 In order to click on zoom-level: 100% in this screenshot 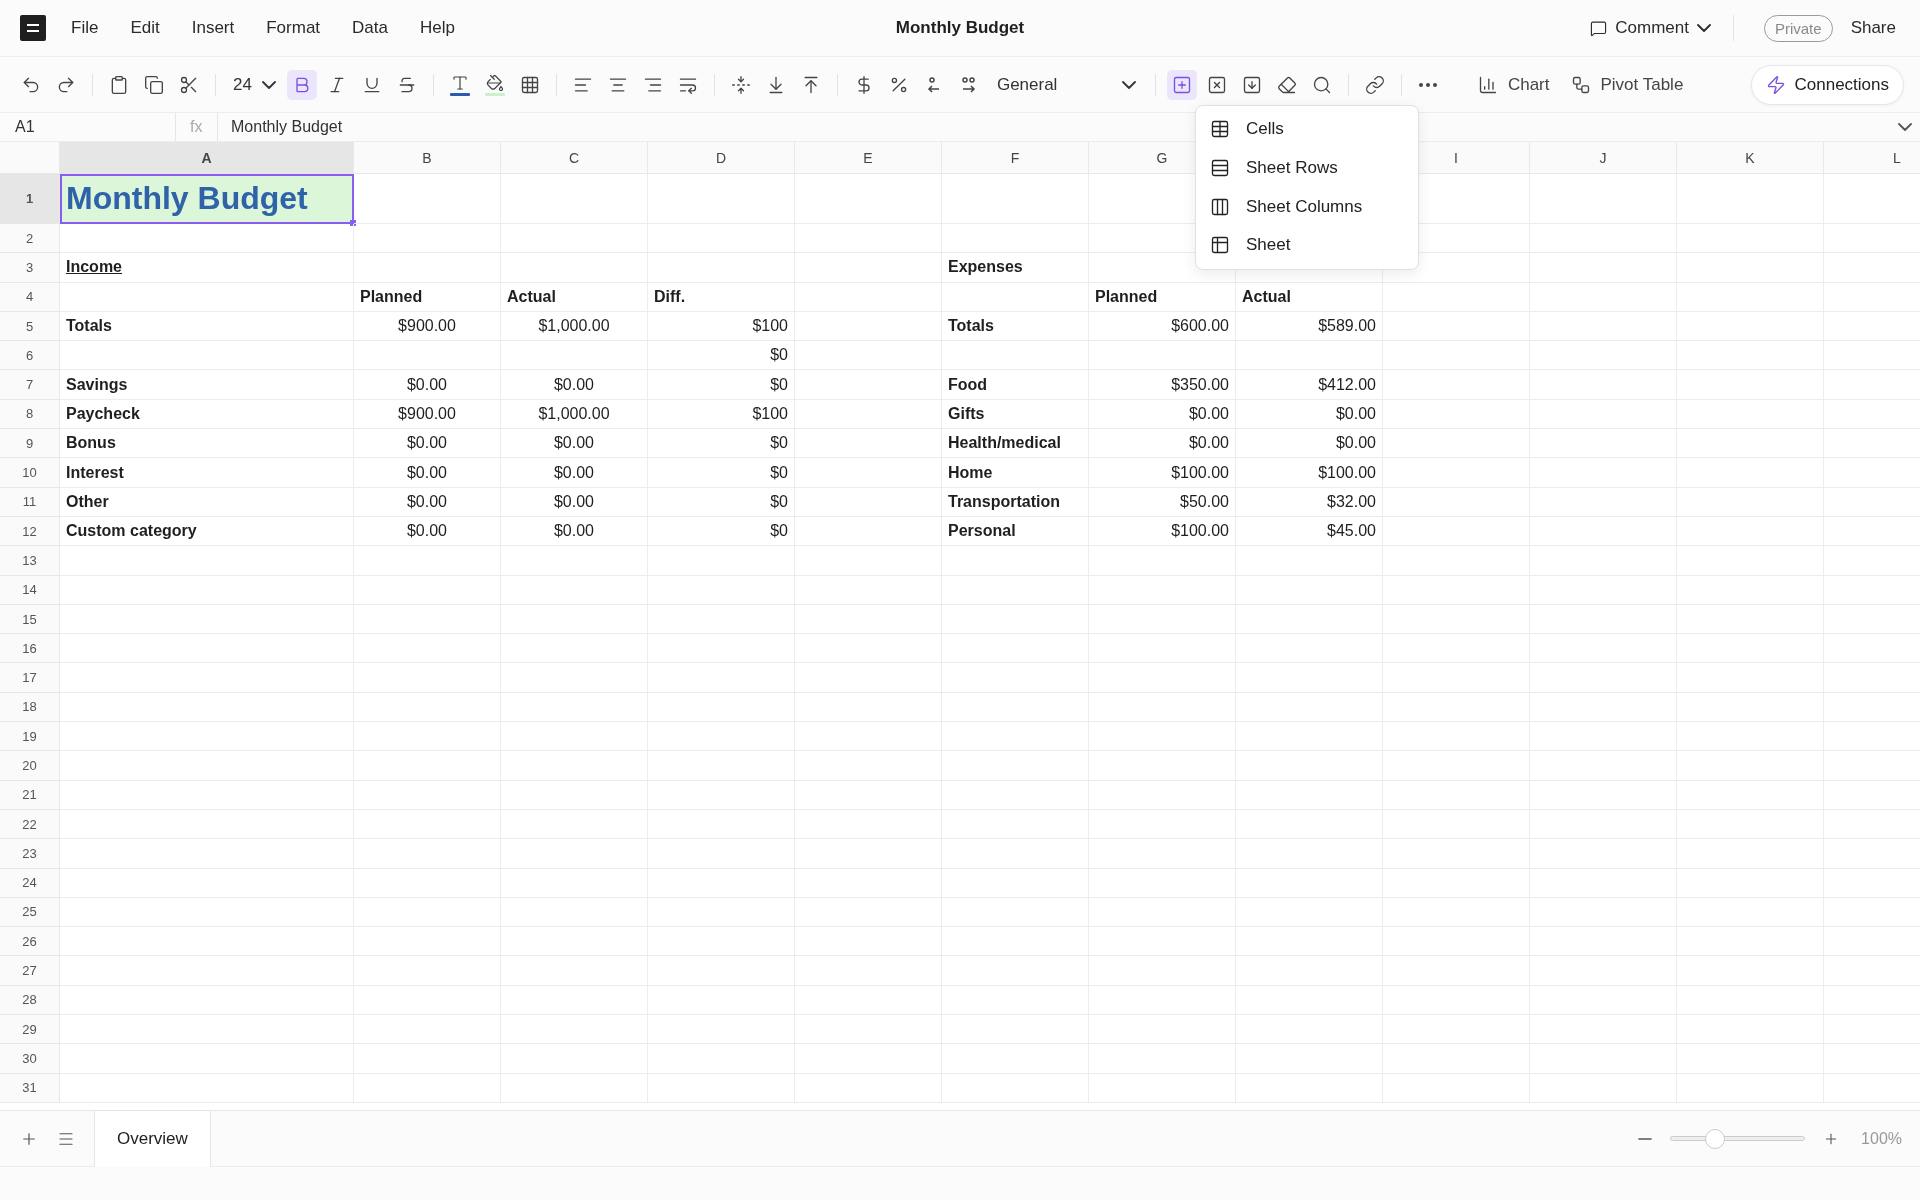, I will do `click(1881, 1138)`.